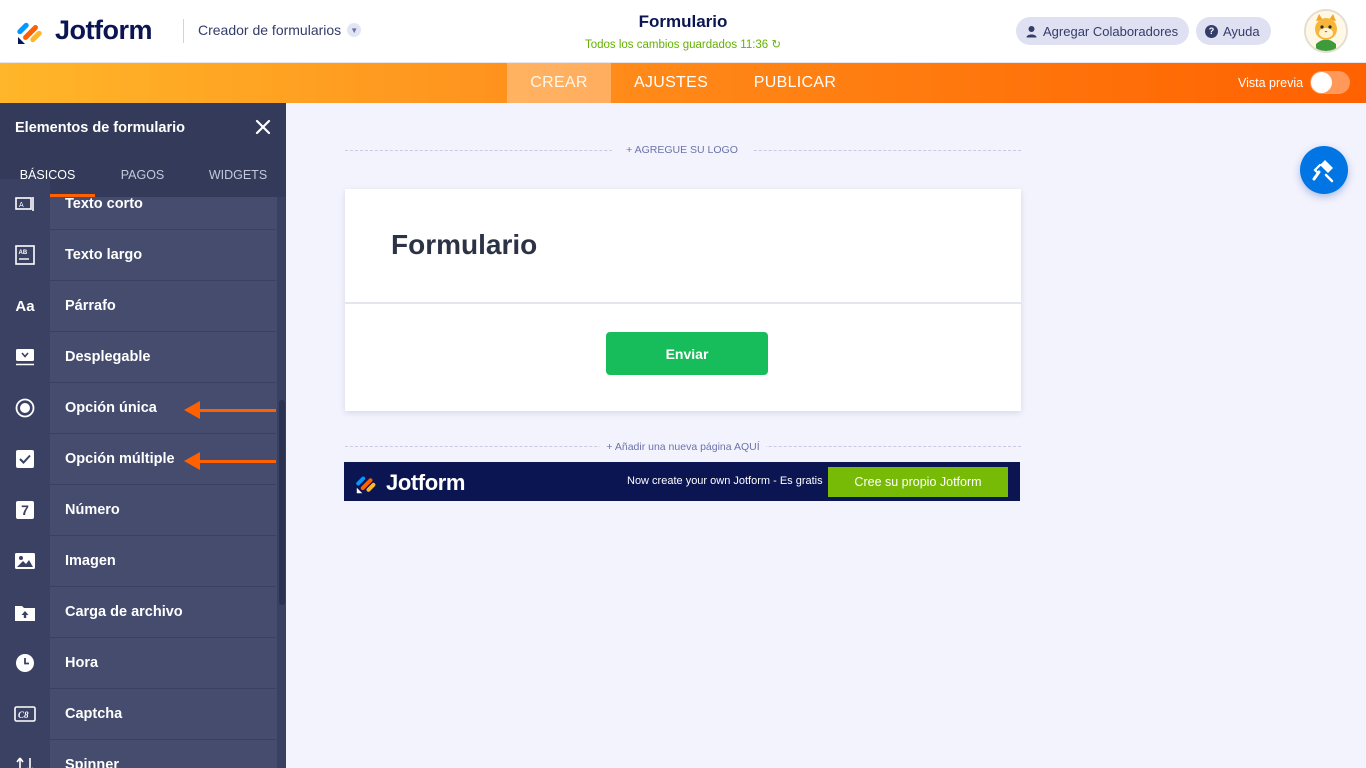 The width and height of the screenshot is (1366, 768). Describe the element at coordinates (25, 408) in the screenshot. I see `radio-icon` at that location.